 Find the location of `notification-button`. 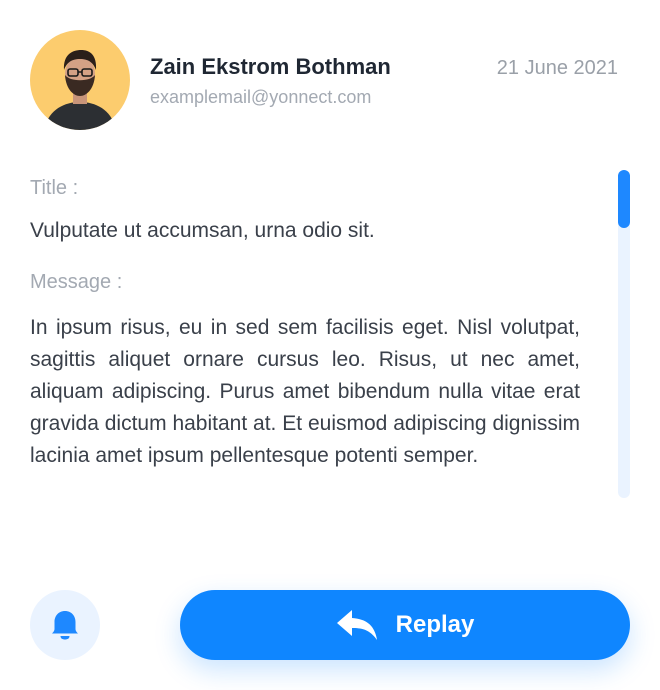

notification-button is located at coordinates (65, 625).